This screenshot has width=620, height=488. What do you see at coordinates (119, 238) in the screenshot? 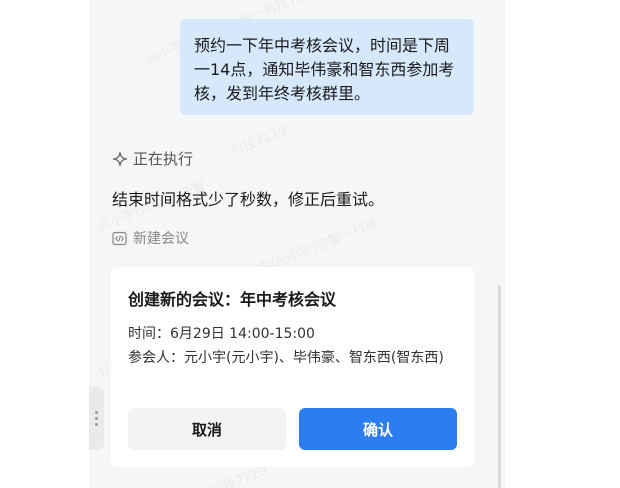
I see `code-icon` at bounding box center [119, 238].